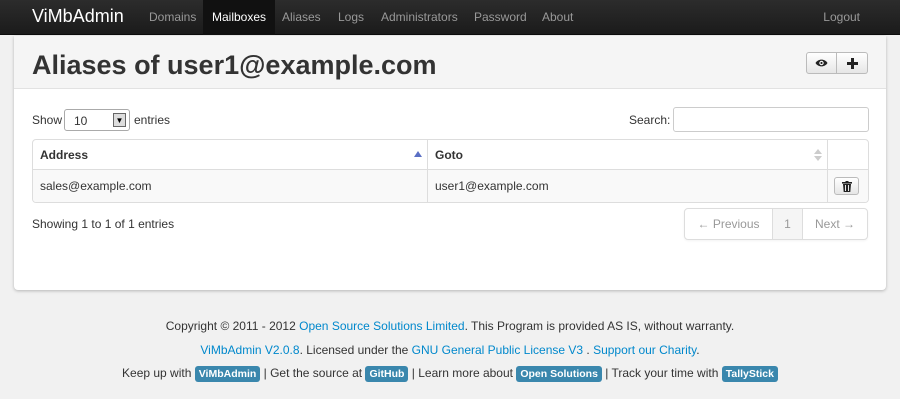 The width and height of the screenshot is (900, 399). What do you see at coordinates (239, 17) in the screenshot?
I see `nav-item-mailboxes: Mailboxes` at bounding box center [239, 17].